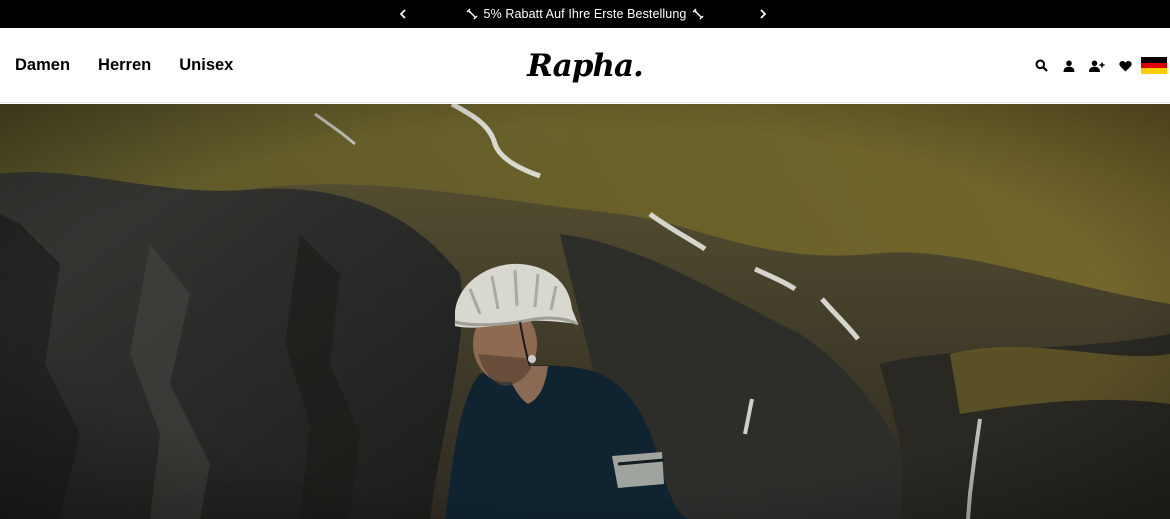 This screenshot has height=519, width=1170. What do you see at coordinates (206, 65) in the screenshot?
I see `nav-item-unisex: Unisex` at bounding box center [206, 65].